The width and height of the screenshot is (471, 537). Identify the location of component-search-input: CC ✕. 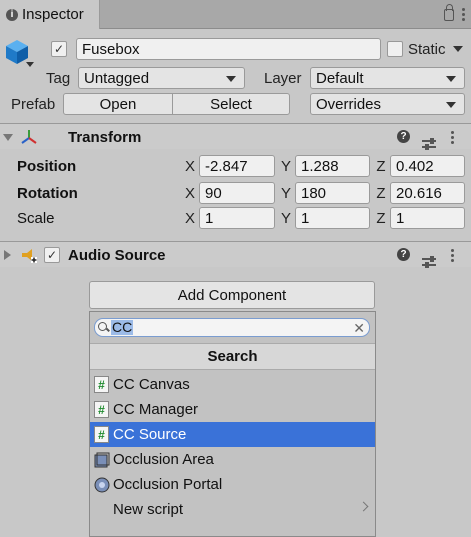
(232, 327).